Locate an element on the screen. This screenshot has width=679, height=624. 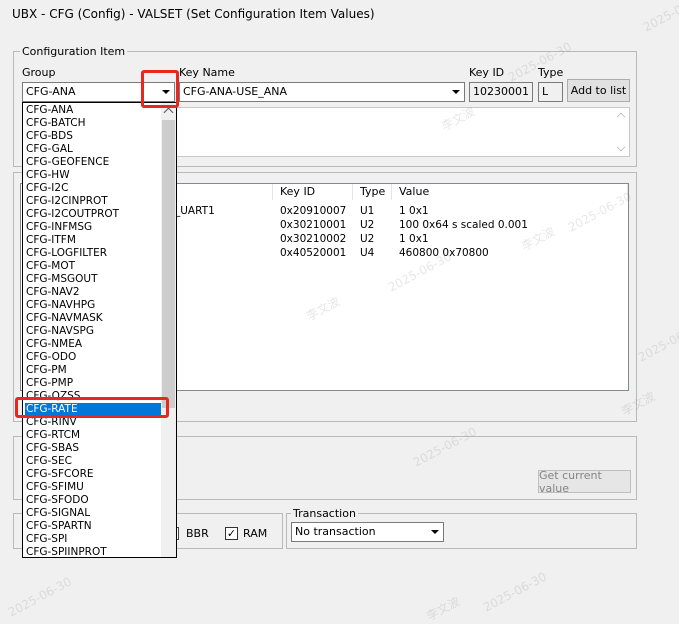
row-type: U4 is located at coordinates (367, 253).